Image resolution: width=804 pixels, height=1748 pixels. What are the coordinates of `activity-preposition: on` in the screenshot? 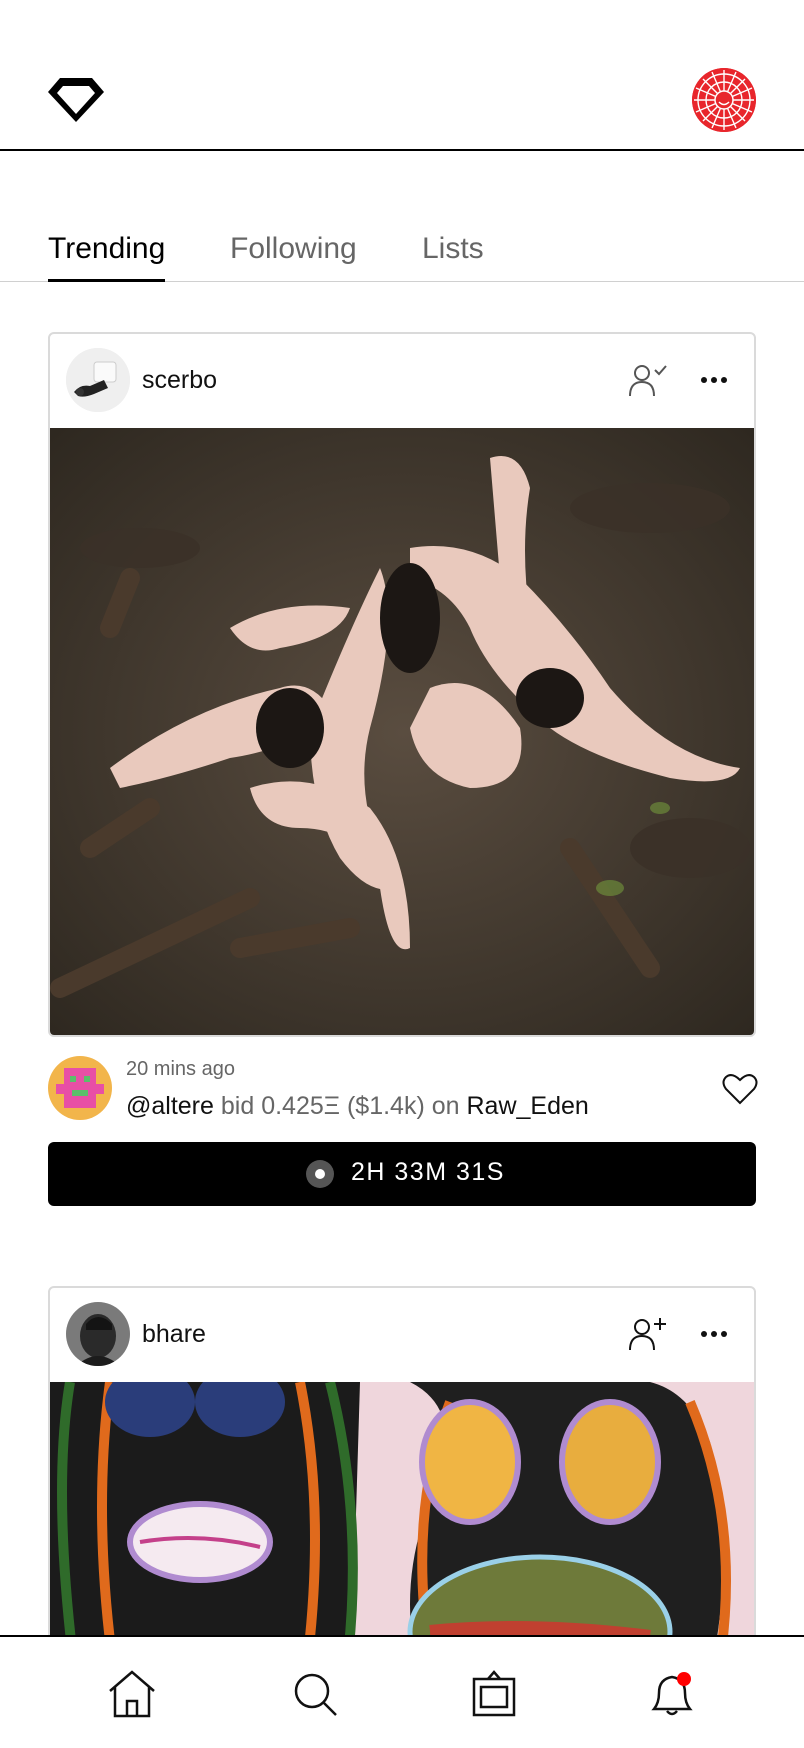 It's located at (445, 1106).